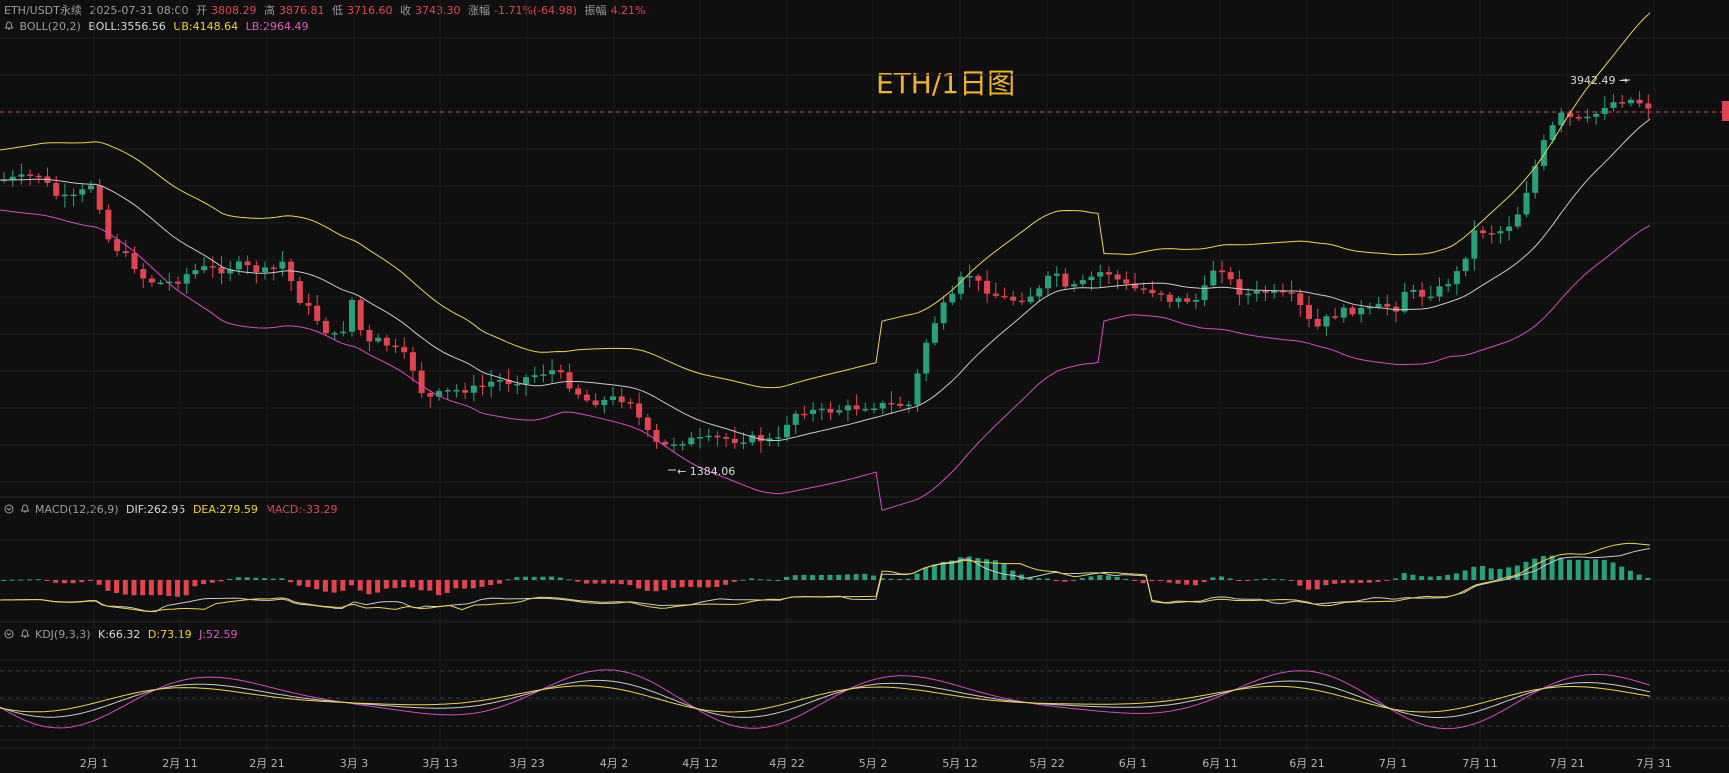 Image resolution: width=1729 pixels, height=773 pixels. Describe the element at coordinates (267, 763) in the screenshot. I see `x-tick-label: 2月 21` at that location.